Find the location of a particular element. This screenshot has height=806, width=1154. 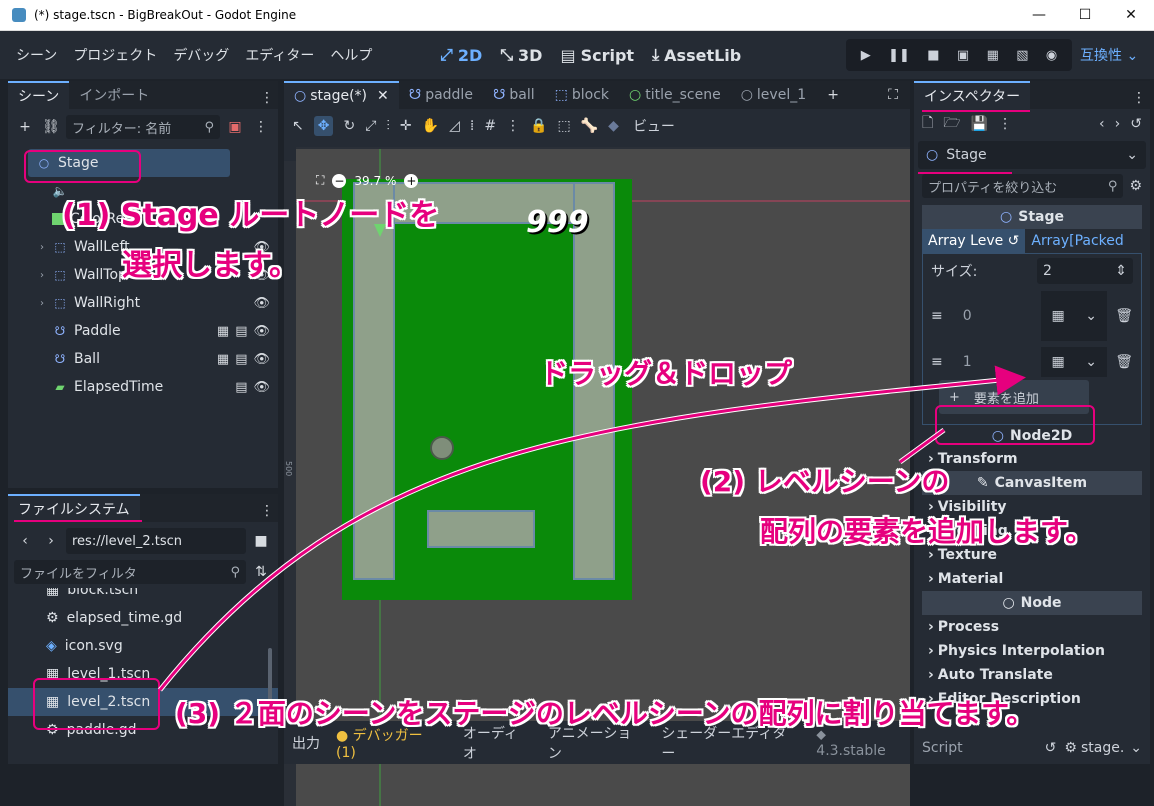

tree-node-elapsedtime: ▰ ElapsedTime ▤ 👁 is located at coordinates (143, 387).